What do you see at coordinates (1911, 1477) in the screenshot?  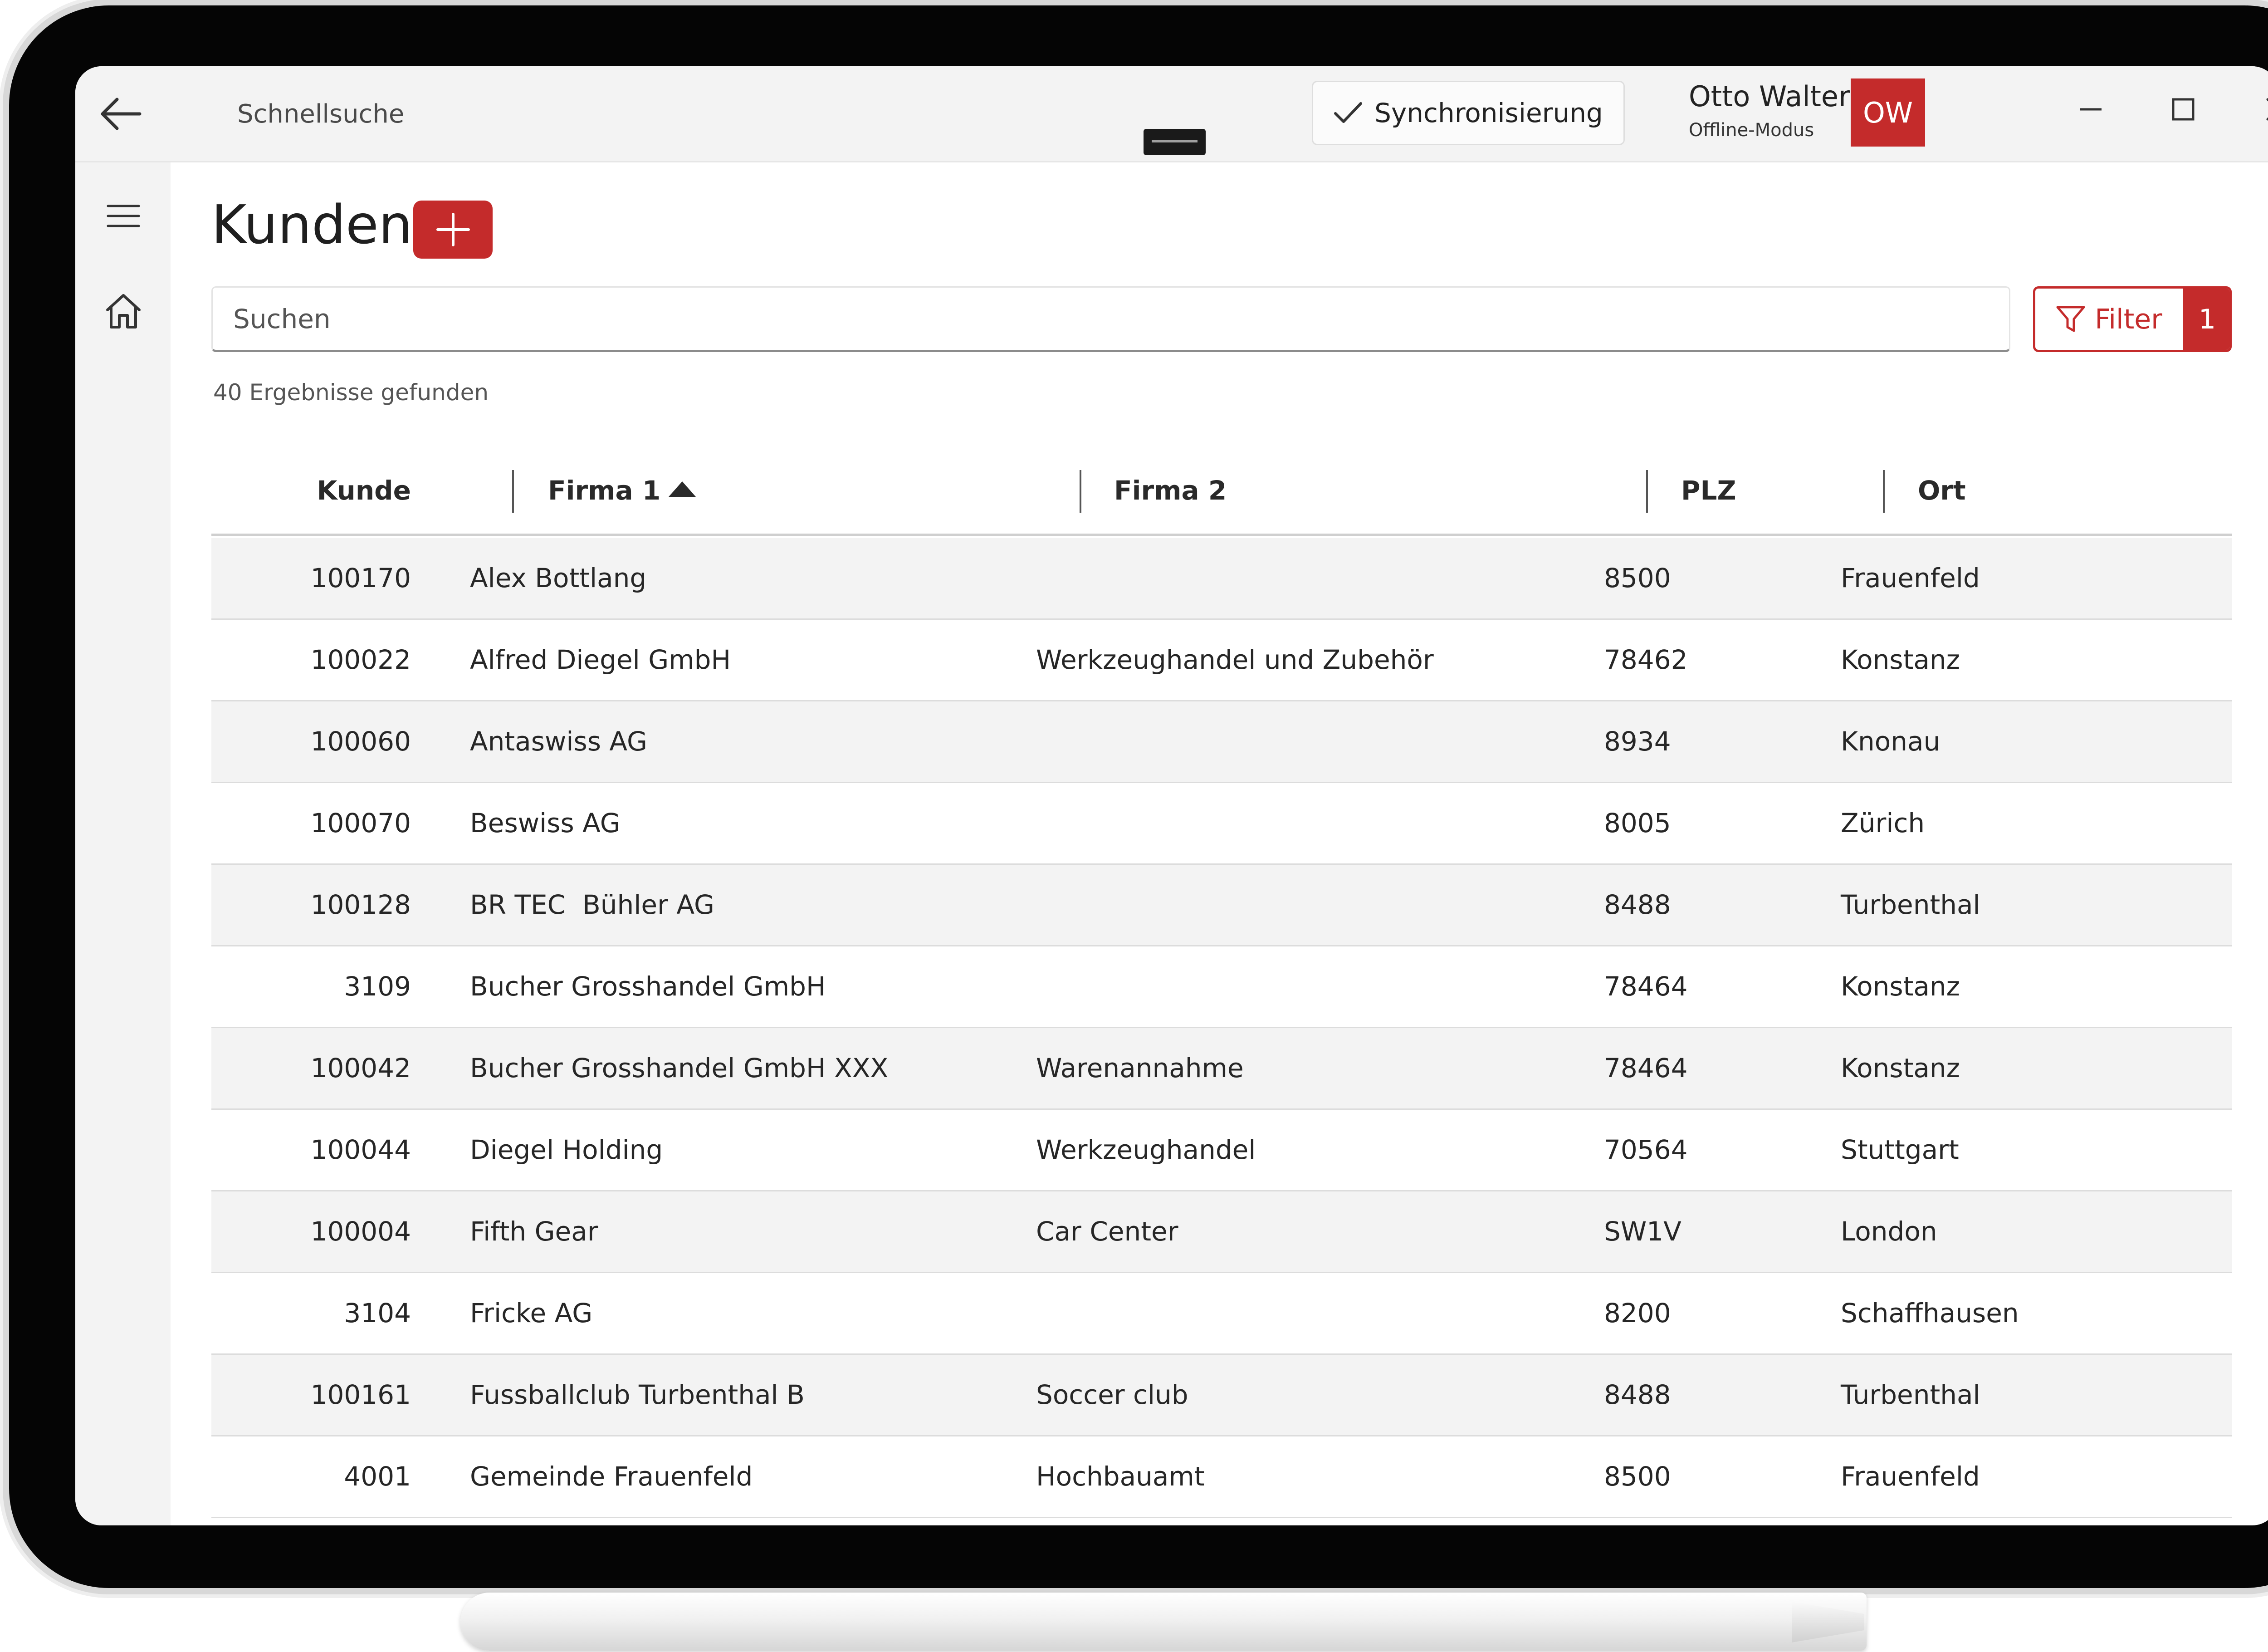 I see `cell-ort: Frauenfeld` at bounding box center [1911, 1477].